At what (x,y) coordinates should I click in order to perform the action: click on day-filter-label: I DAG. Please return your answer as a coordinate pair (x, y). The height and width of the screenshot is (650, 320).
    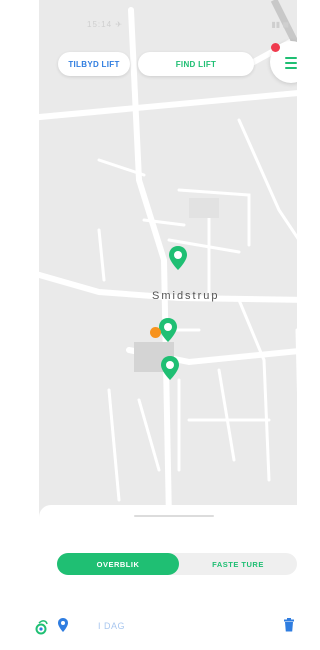
    Looking at the image, I should click on (111, 626).